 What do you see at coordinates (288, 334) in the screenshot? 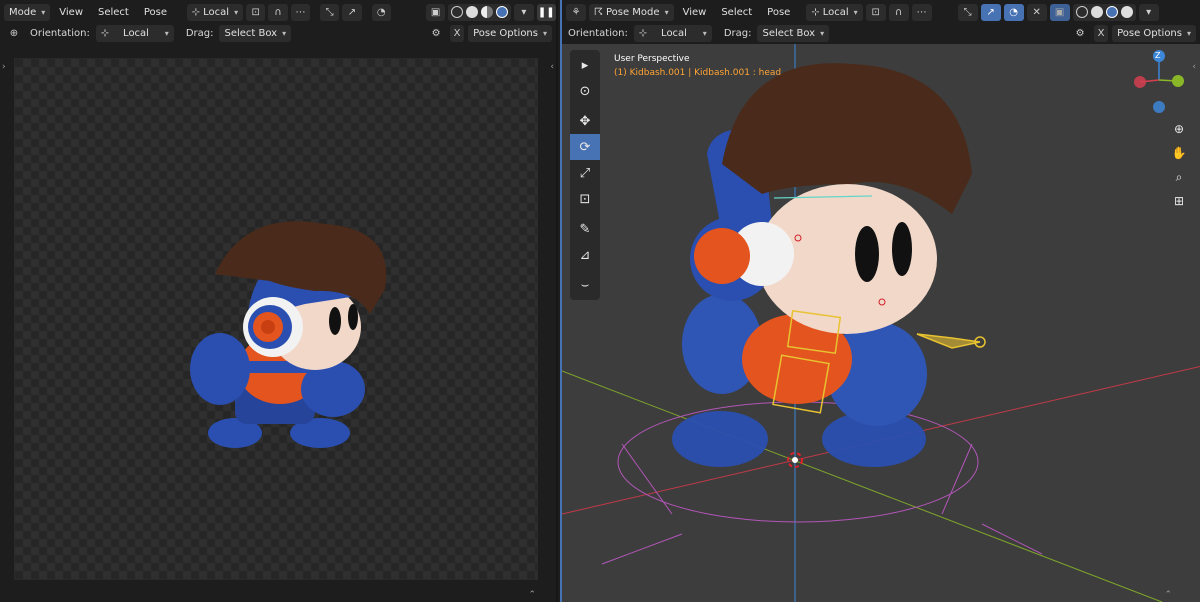
I see `character-render-image` at bounding box center [288, 334].